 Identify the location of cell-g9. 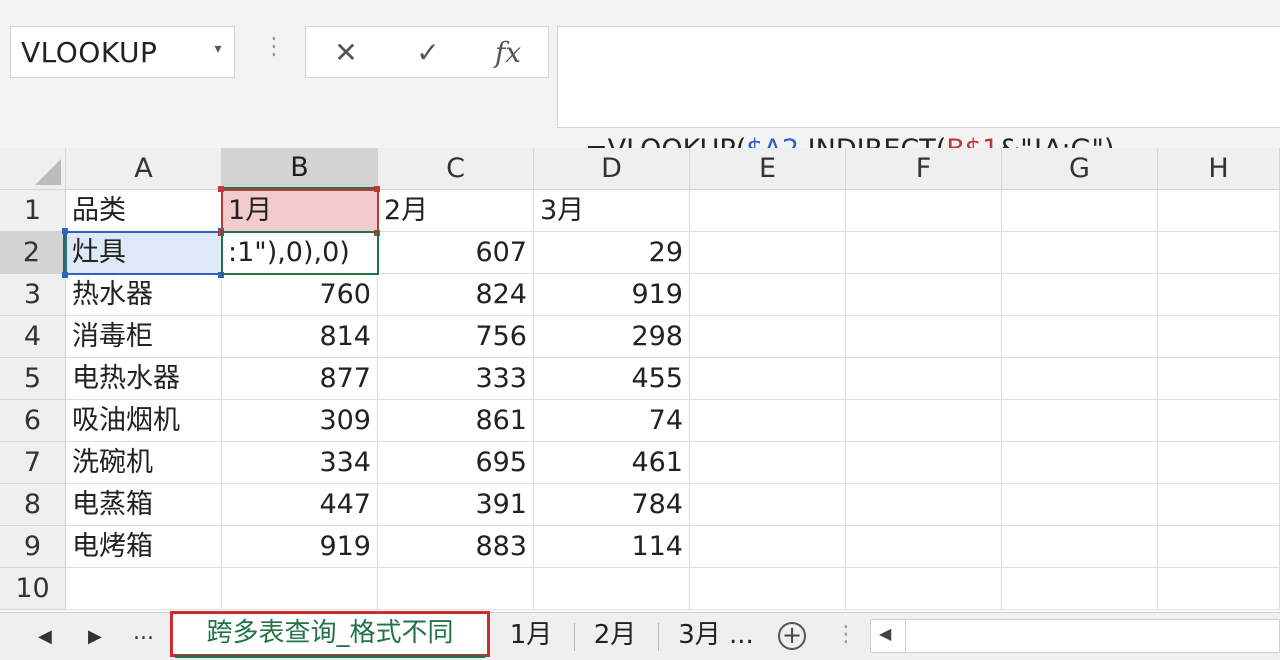
(1080, 547).